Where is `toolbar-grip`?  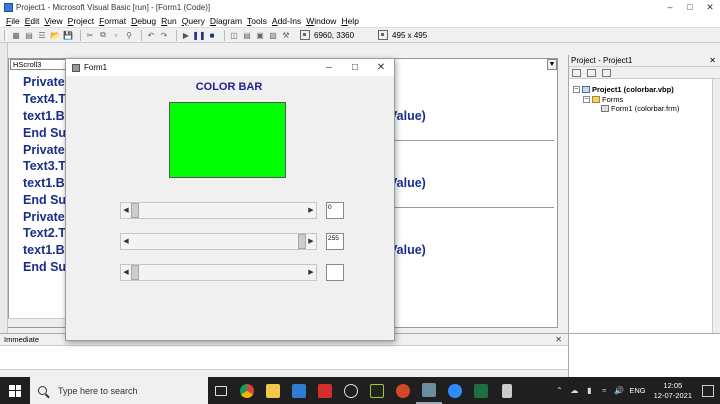 toolbar-grip is located at coordinates (5, 35).